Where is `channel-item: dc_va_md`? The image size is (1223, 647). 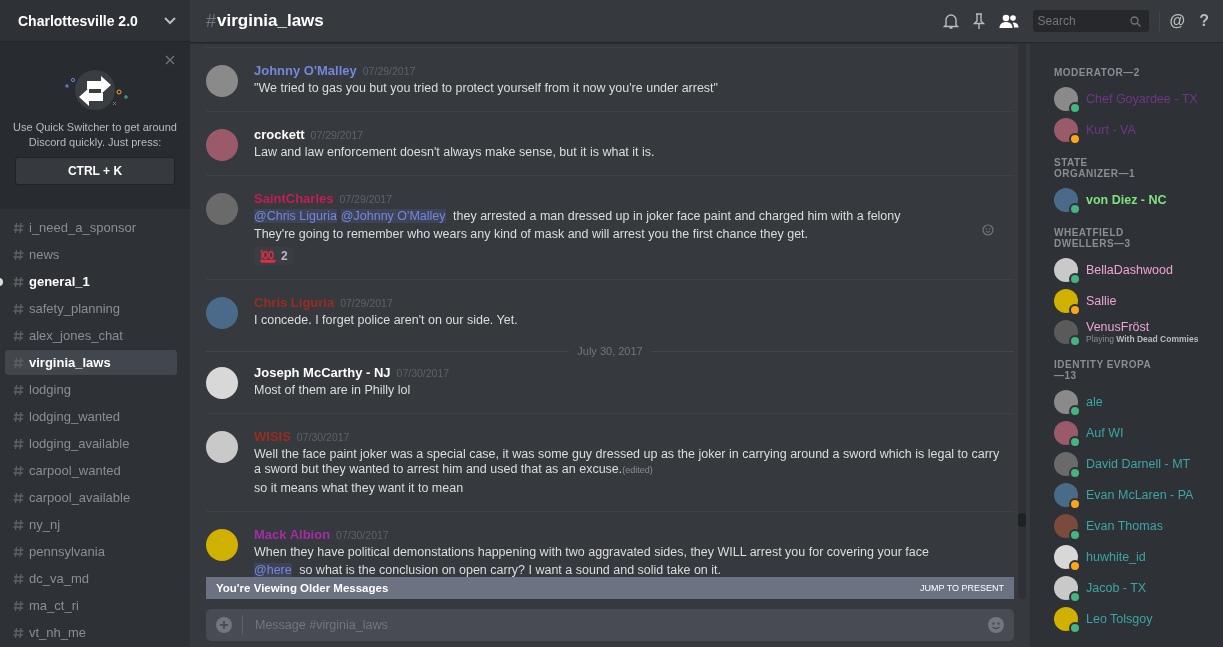 channel-item: dc_va_md is located at coordinates (91, 578).